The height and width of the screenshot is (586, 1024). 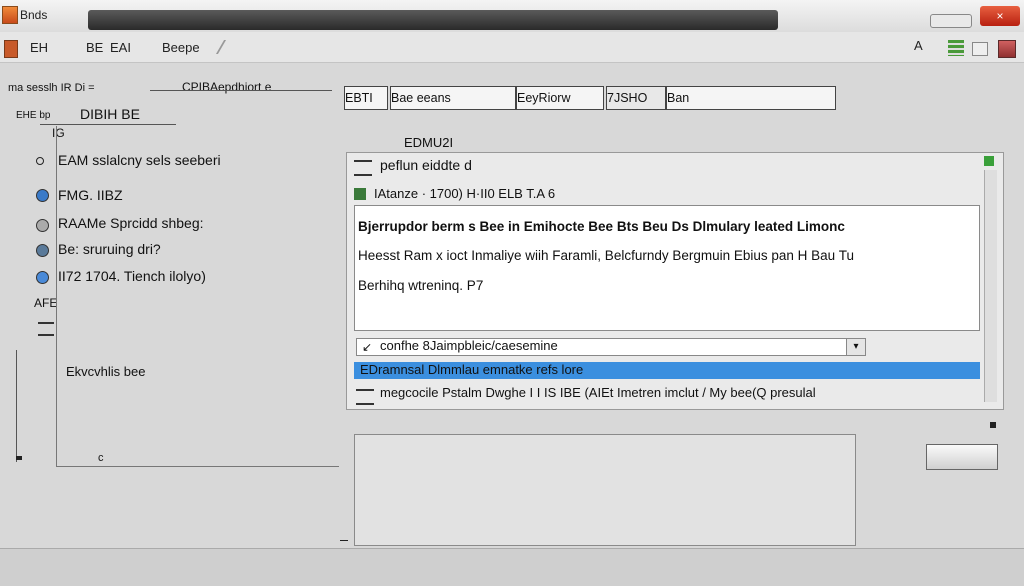 What do you see at coordinates (1007, 49) in the screenshot?
I see `exit-icon` at bounding box center [1007, 49].